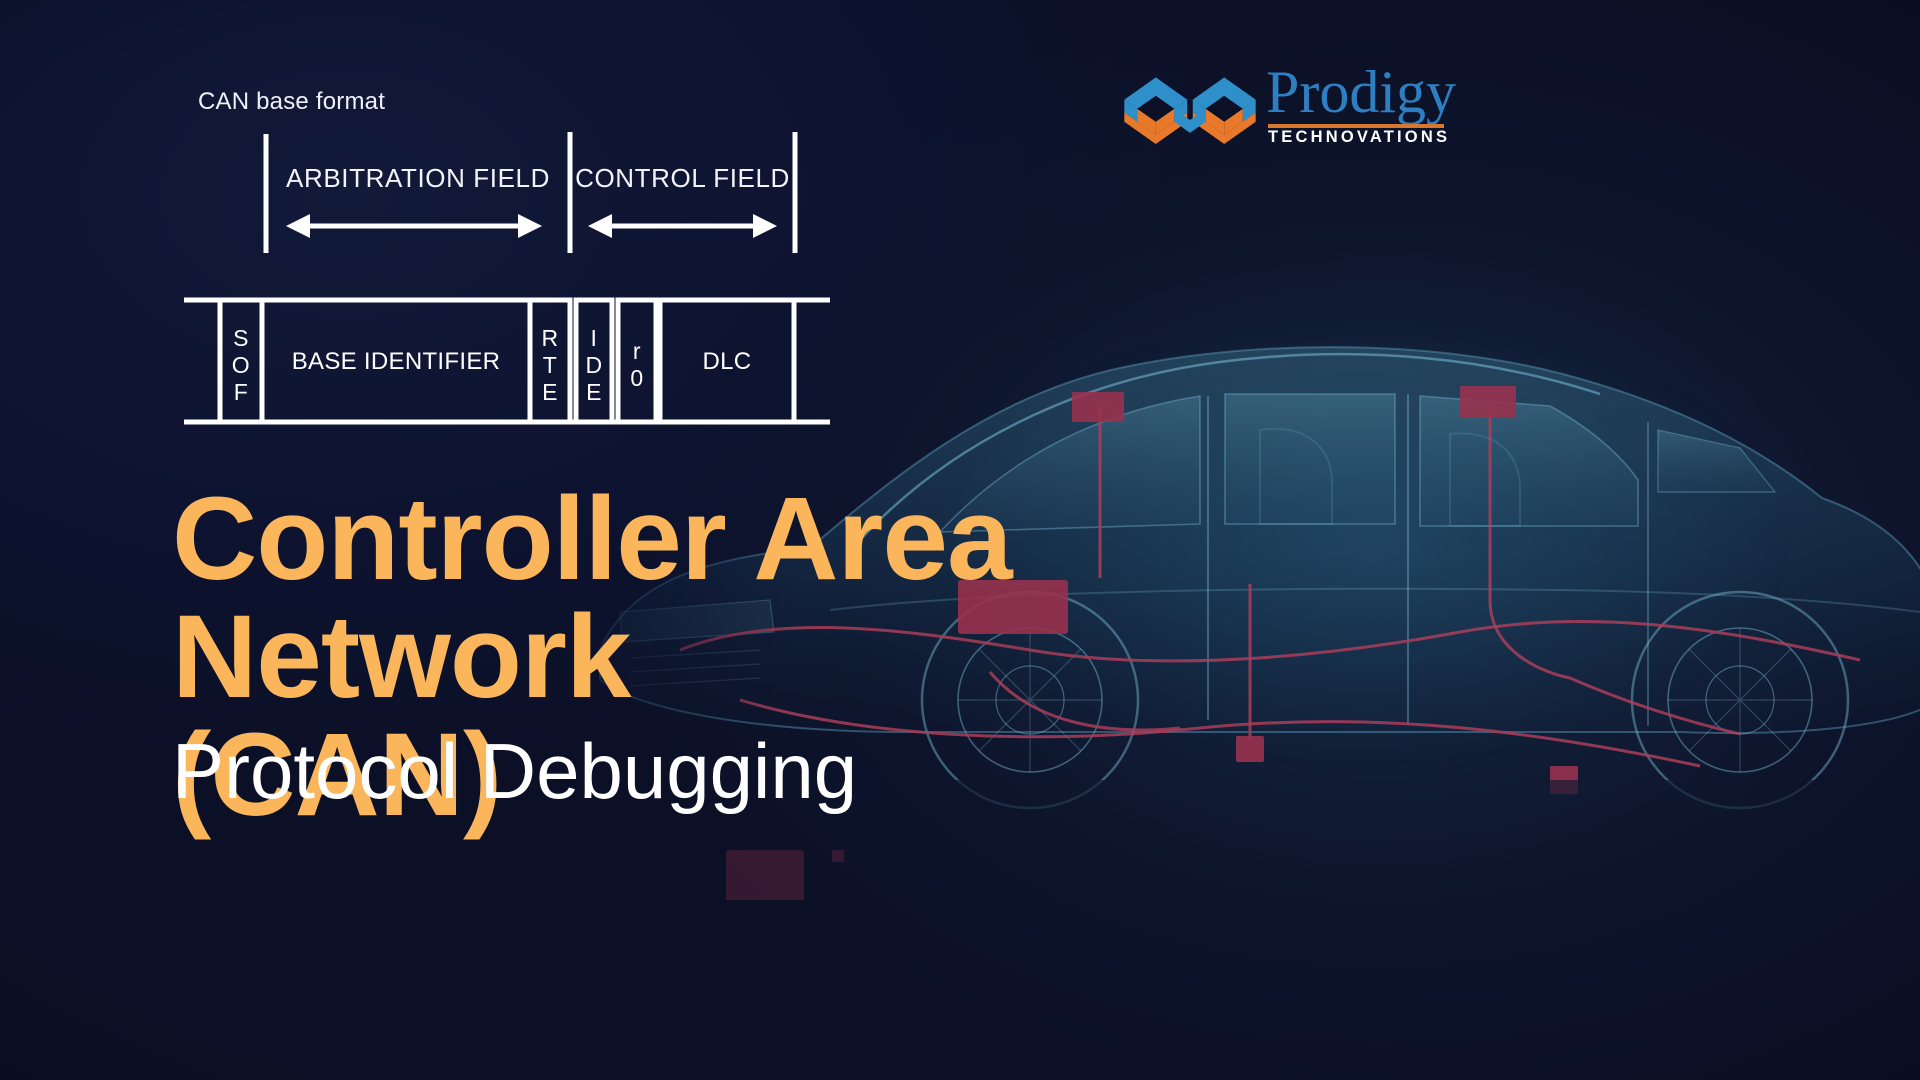 Image resolution: width=1920 pixels, height=1080 pixels. Describe the element at coordinates (812, 361) in the screenshot. I see `bus-line-right` at that location.